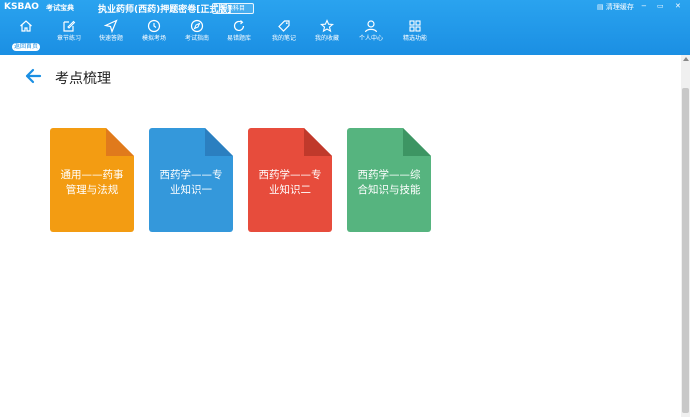  I want to click on star-icon, so click(327, 26).